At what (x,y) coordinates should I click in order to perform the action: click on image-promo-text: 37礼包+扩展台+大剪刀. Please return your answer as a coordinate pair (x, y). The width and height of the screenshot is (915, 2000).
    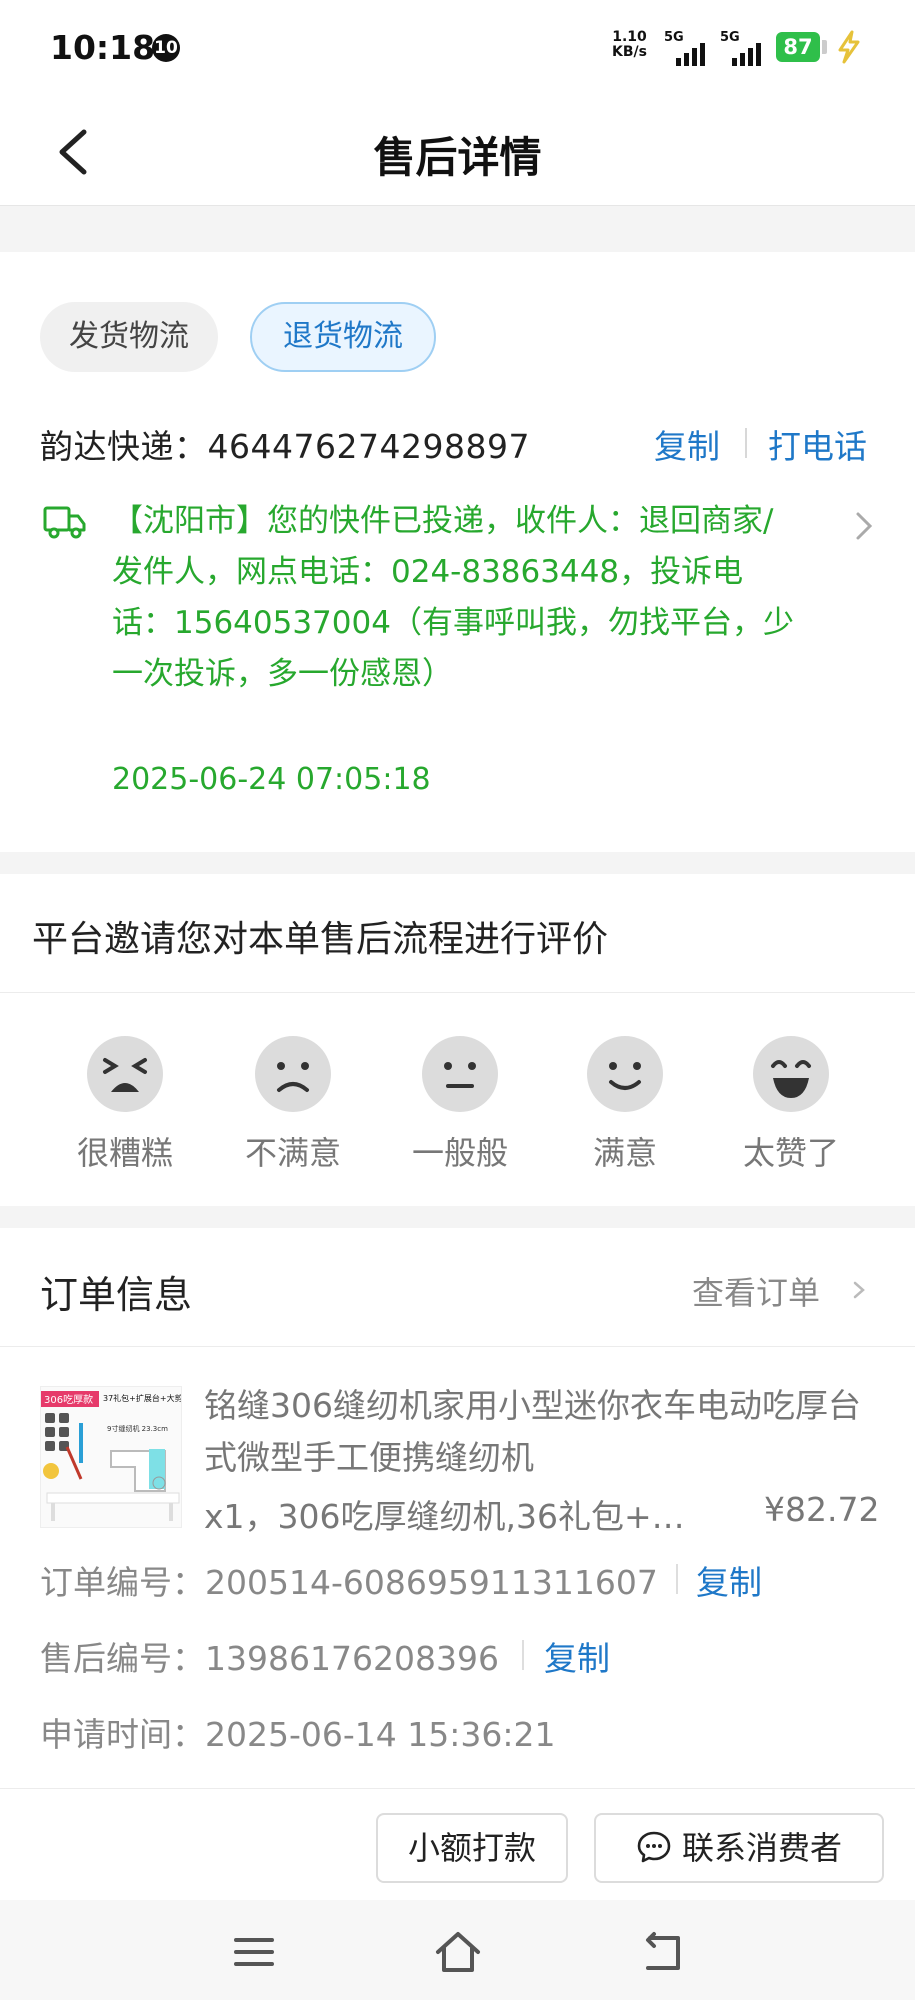
    Looking at the image, I should click on (142, 1398).